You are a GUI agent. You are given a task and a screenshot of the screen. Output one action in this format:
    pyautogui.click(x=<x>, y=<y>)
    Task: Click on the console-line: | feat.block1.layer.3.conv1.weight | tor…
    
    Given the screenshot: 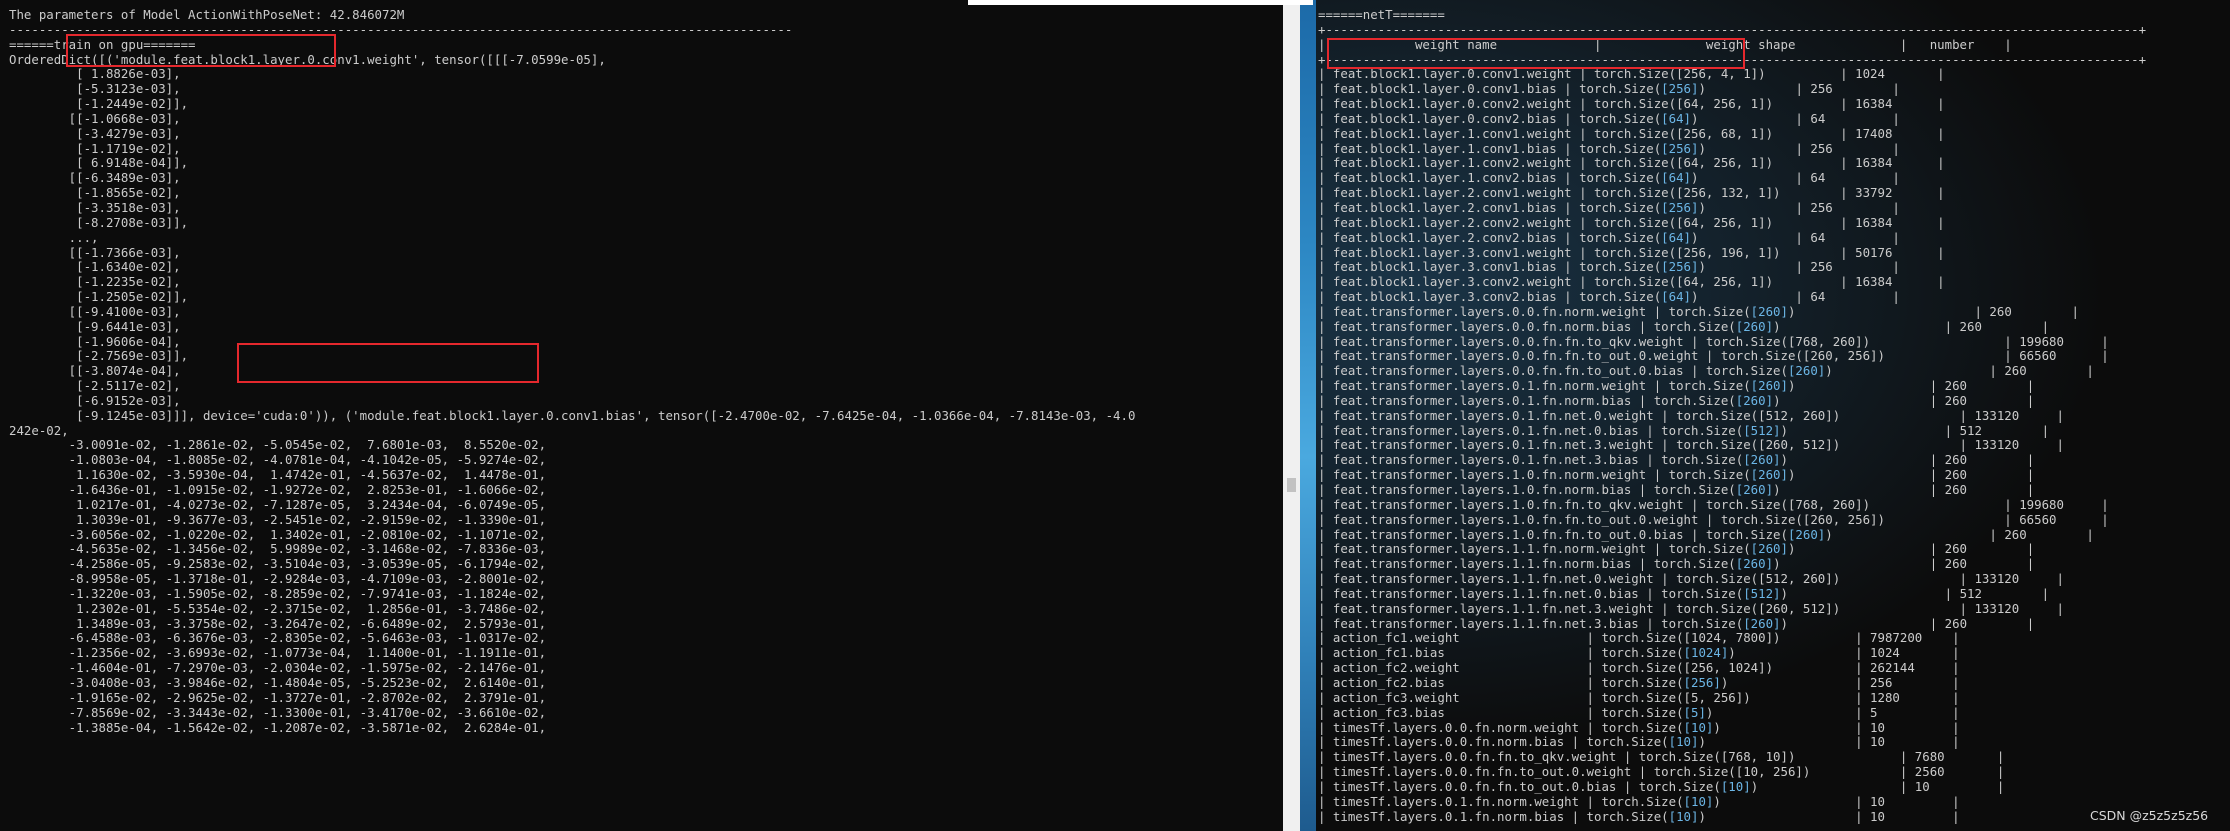 What is the action you would take?
    pyautogui.click(x=1631, y=252)
    